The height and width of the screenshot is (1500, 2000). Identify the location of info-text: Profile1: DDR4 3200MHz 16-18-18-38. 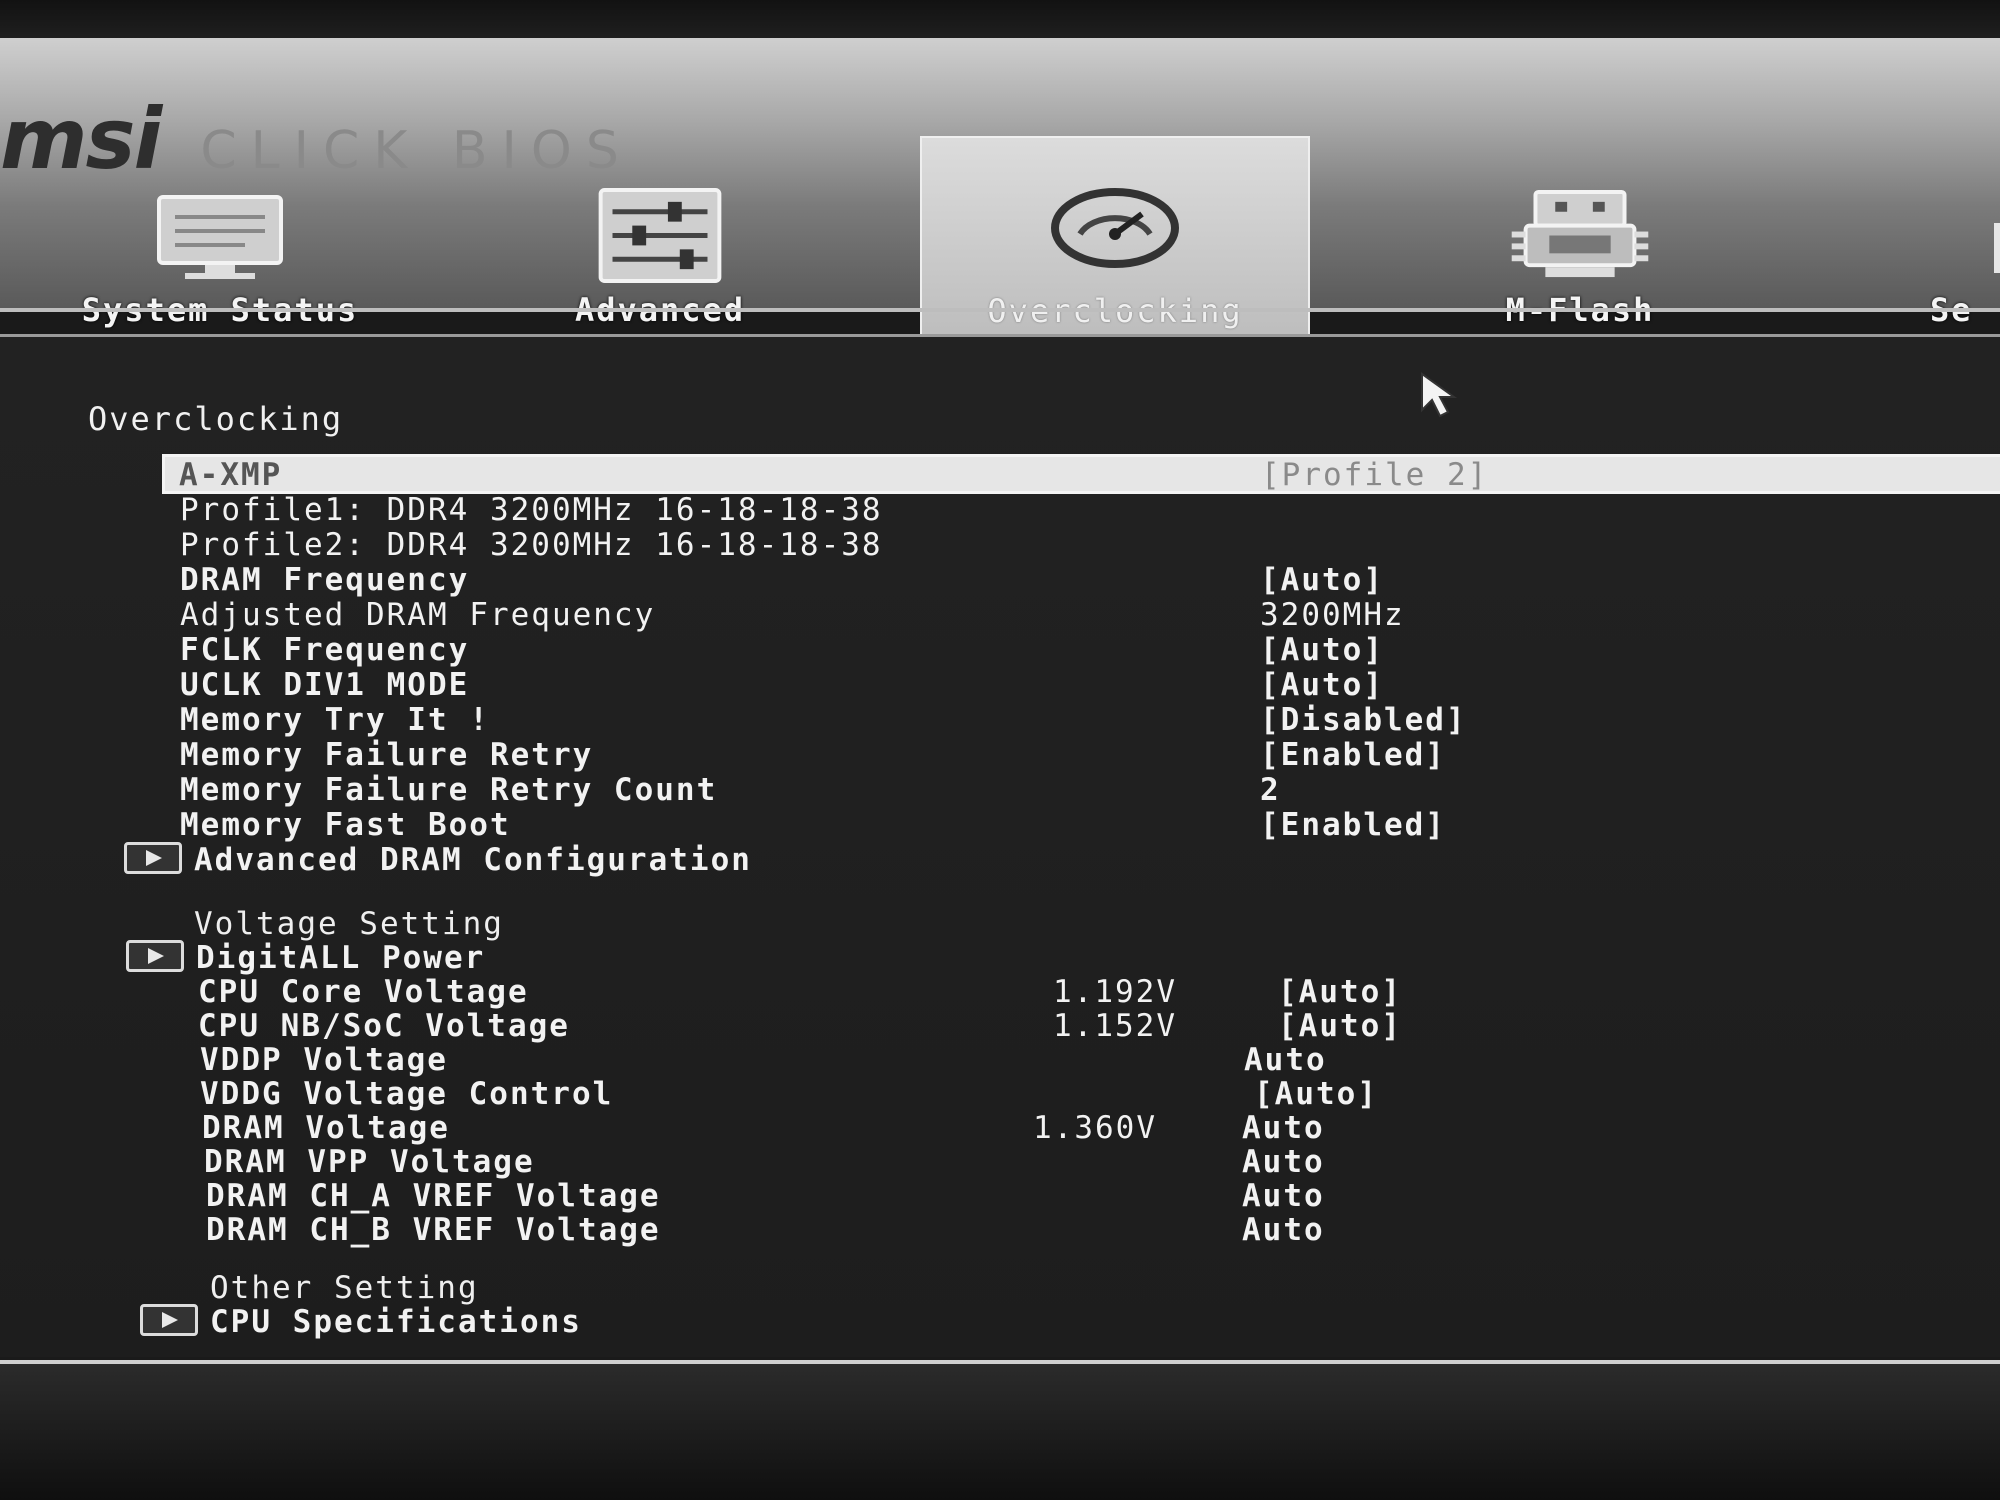
(531, 510).